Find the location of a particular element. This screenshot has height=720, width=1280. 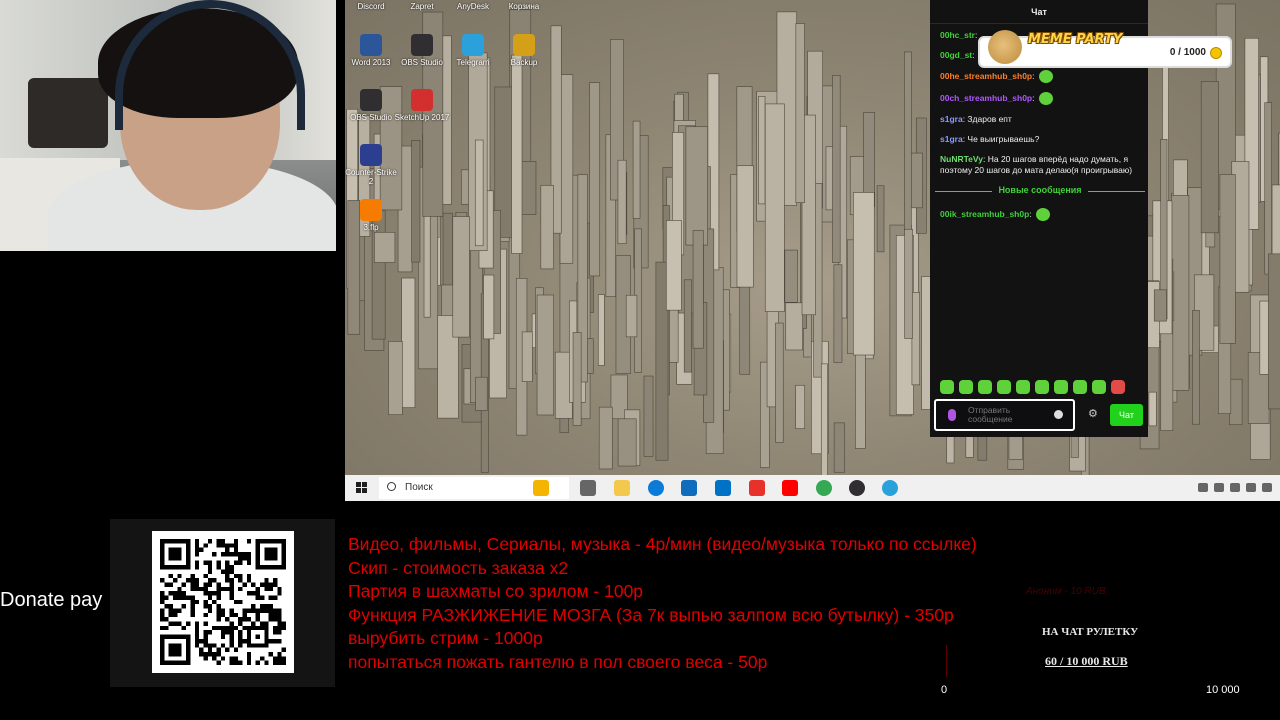

goal-min: 0 is located at coordinates (944, 690).